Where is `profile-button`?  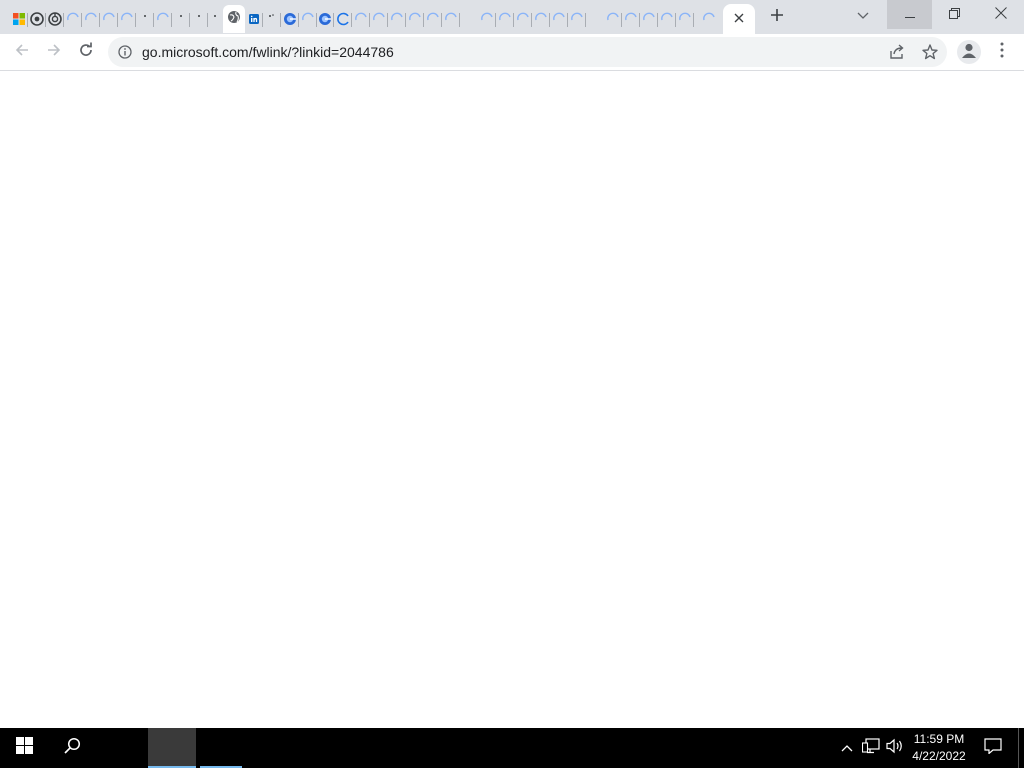 profile-button is located at coordinates (969, 52).